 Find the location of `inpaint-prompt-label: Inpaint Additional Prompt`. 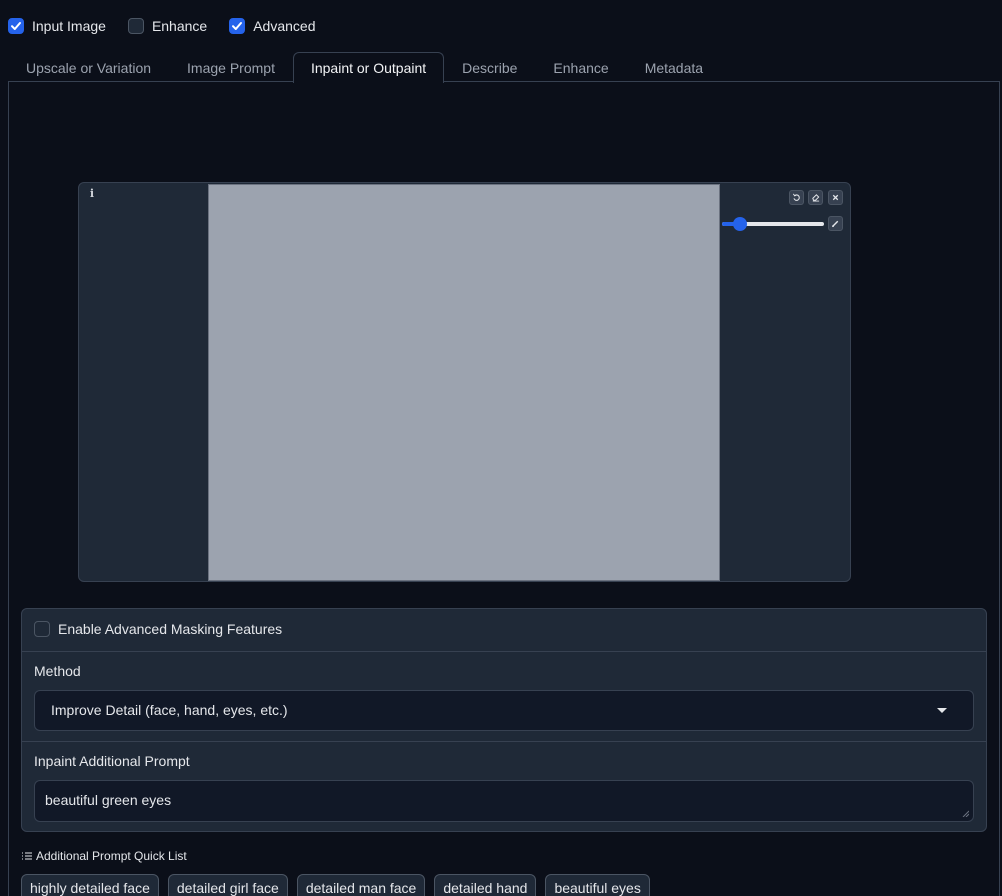

inpaint-prompt-label: Inpaint Additional Prompt is located at coordinates (112, 761).